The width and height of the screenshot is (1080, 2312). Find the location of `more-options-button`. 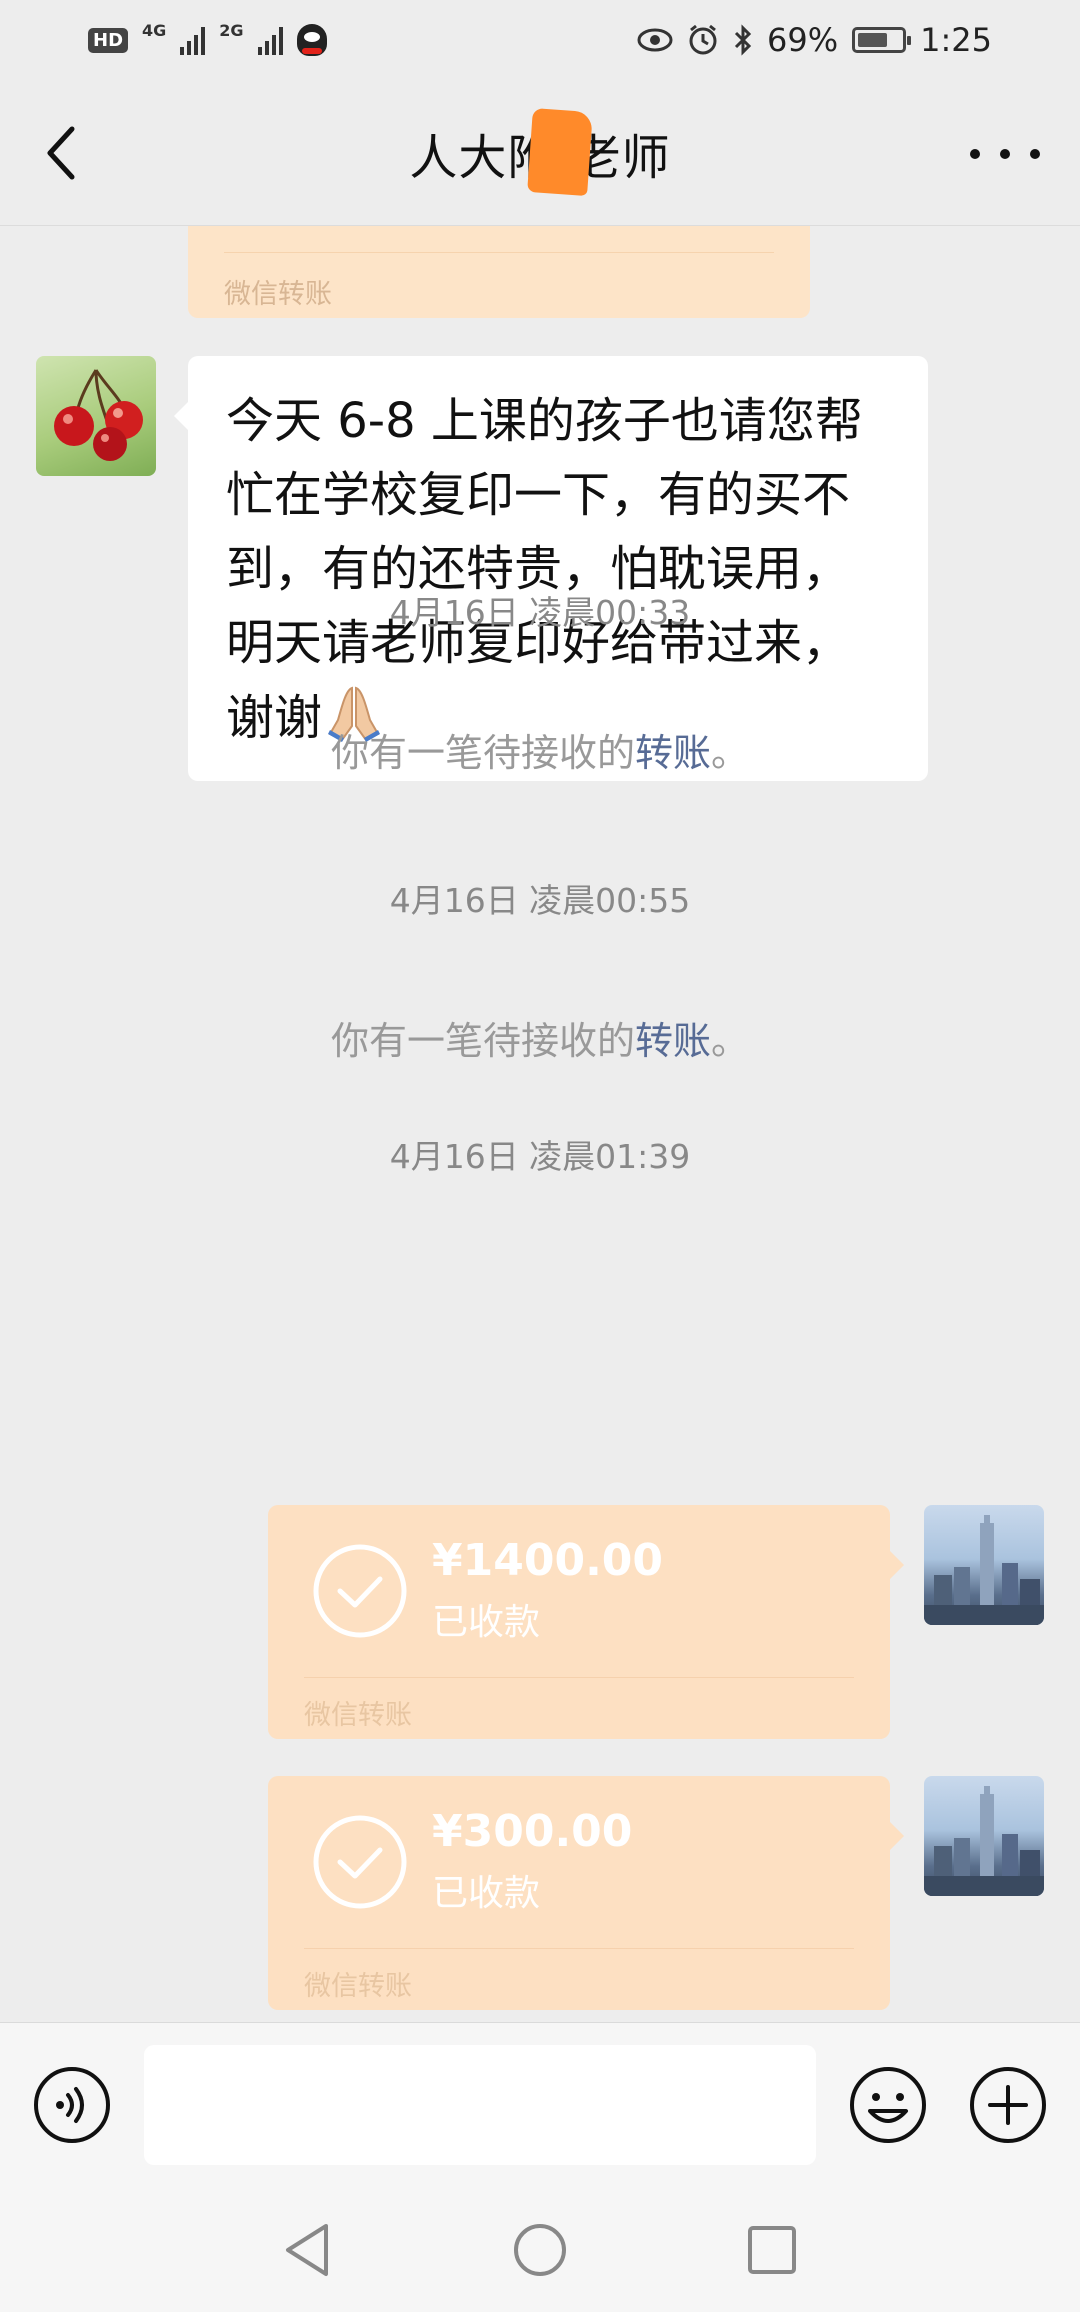

more-options-button is located at coordinates (1005, 154).